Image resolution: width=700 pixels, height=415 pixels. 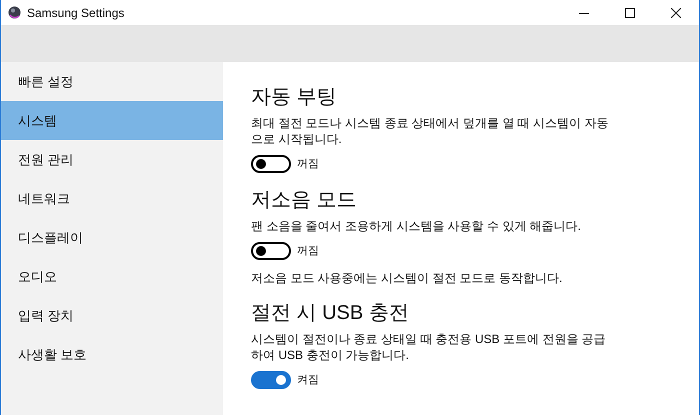 What do you see at coordinates (112, 354) in the screenshot?
I see `sidebar-item: 사생활 보호` at bounding box center [112, 354].